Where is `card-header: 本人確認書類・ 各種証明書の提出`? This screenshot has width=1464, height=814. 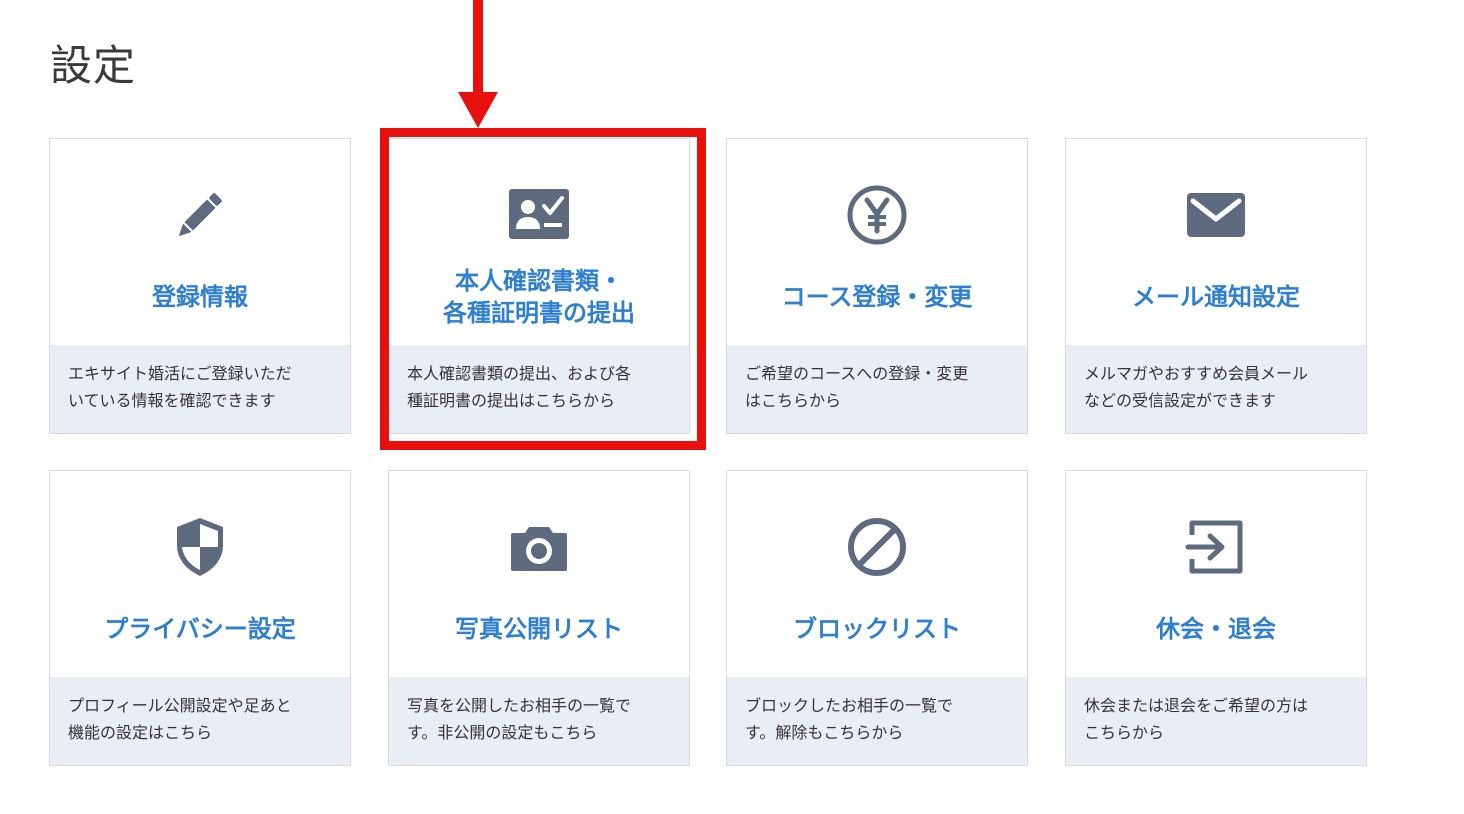
card-header: 本人確認書類・ 各種証明書の提出 is located at coordinates (539, 243).